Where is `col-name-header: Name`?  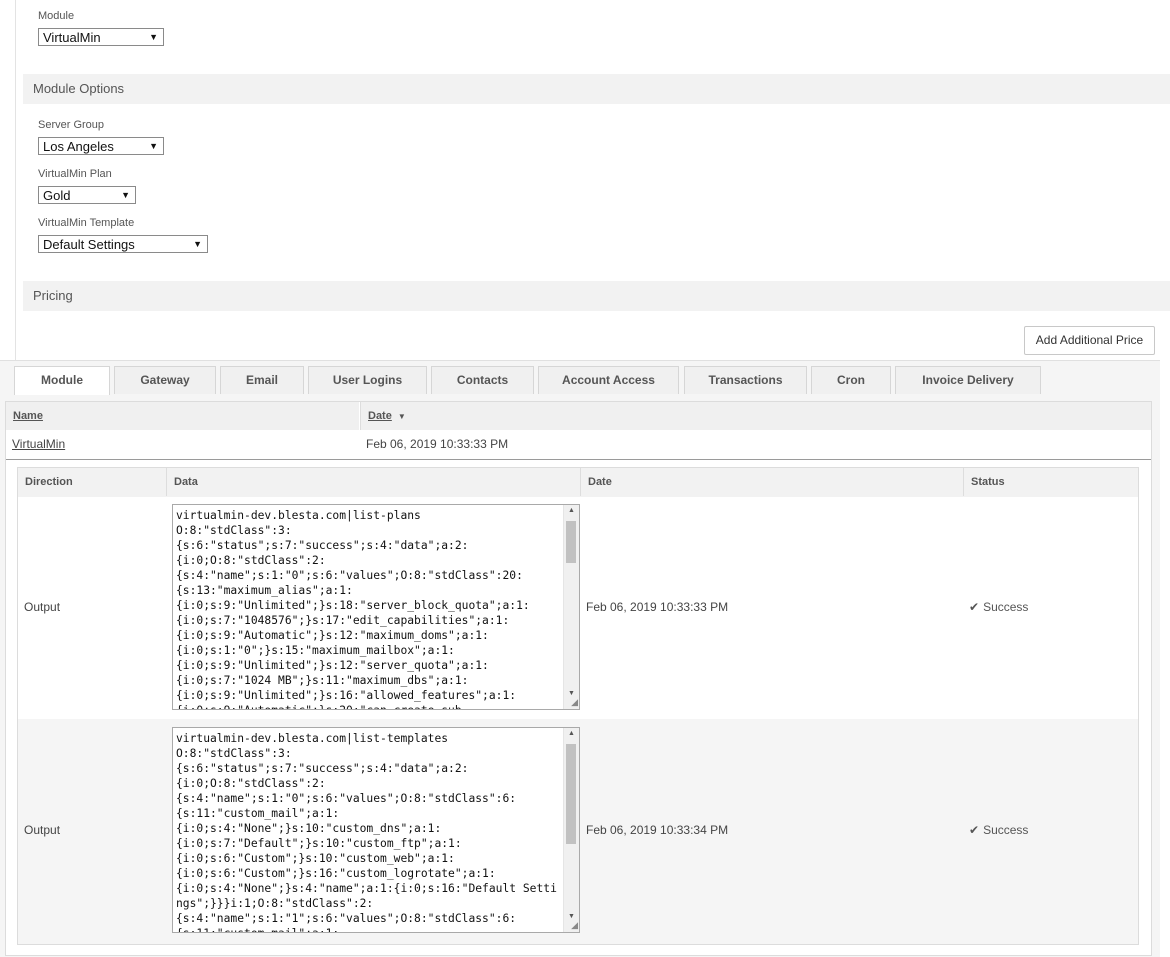
col-name-header: Name is located at coordinates (182, 416).